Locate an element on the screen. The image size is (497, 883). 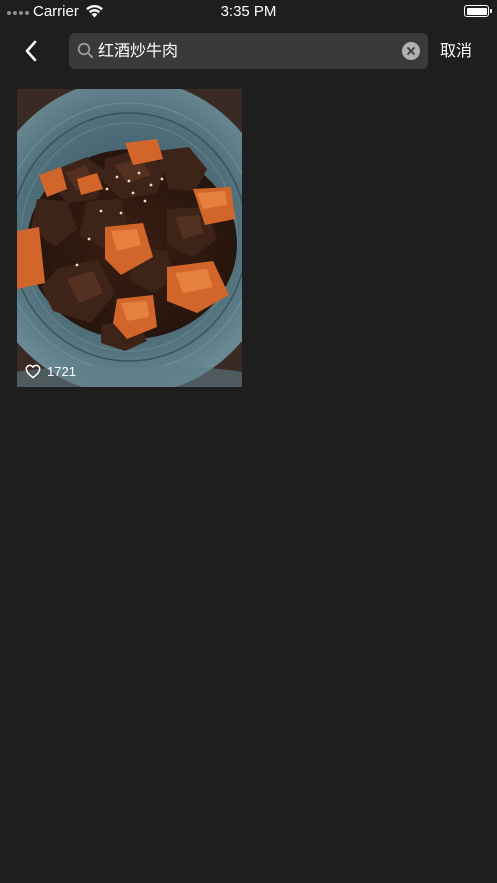
status-bar: Carrier 3:35 PM is located at coordinates (248, 12).